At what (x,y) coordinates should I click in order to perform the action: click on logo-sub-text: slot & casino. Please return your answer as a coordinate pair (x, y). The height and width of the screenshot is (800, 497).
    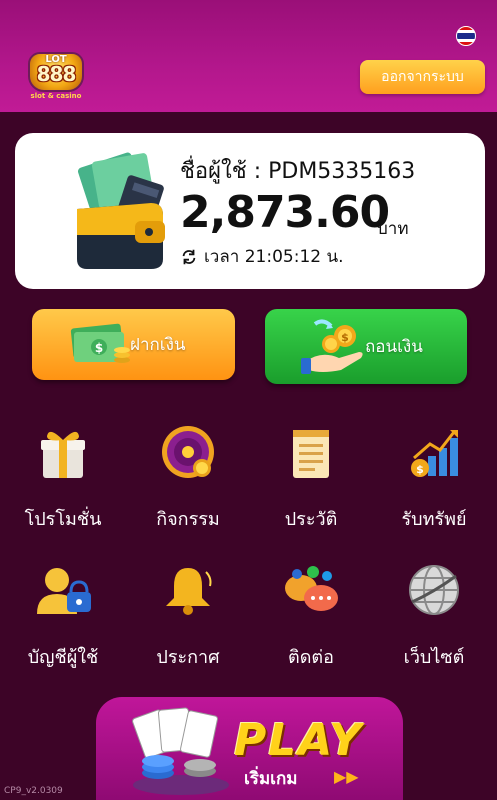
    Looking at the image, I should click on (56, 96).